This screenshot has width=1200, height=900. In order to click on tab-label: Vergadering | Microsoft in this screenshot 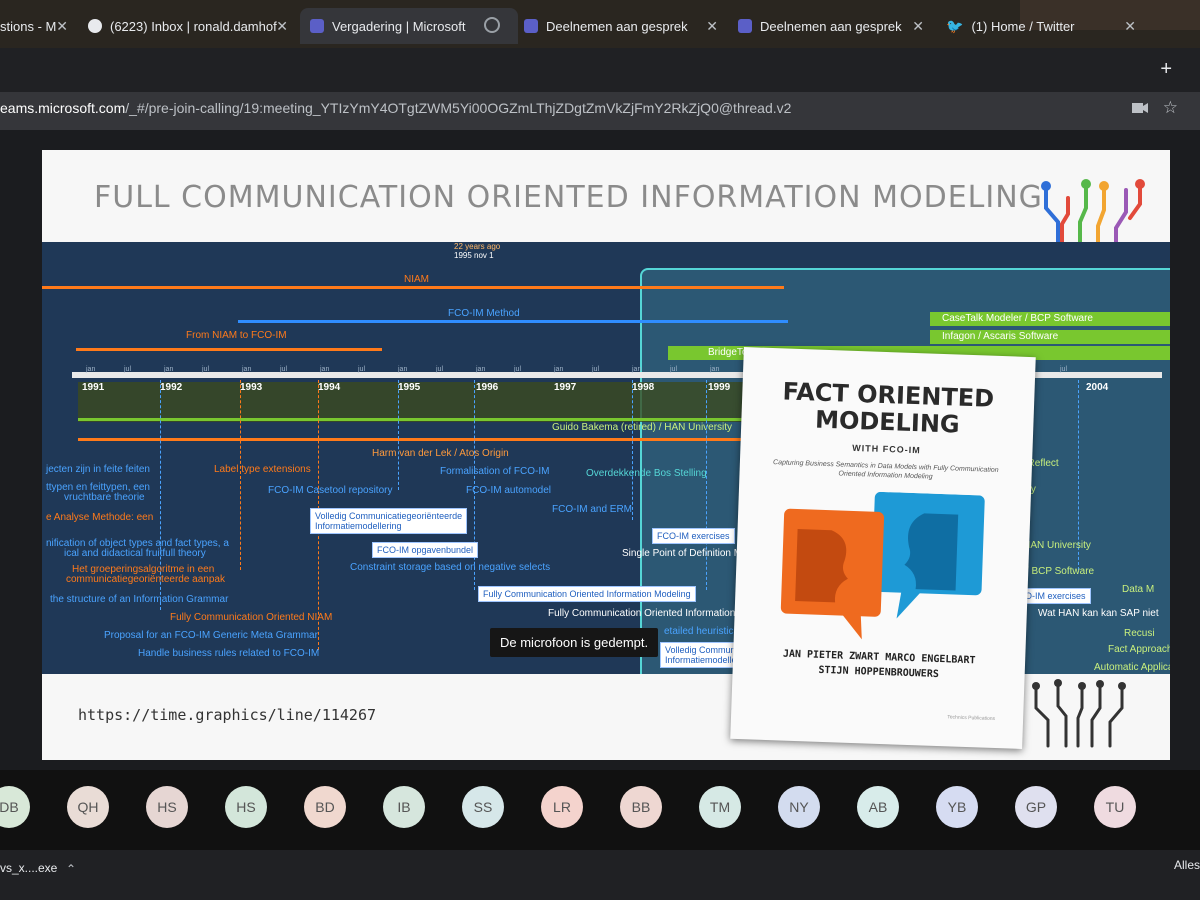, I will do `click(399, 26)`.